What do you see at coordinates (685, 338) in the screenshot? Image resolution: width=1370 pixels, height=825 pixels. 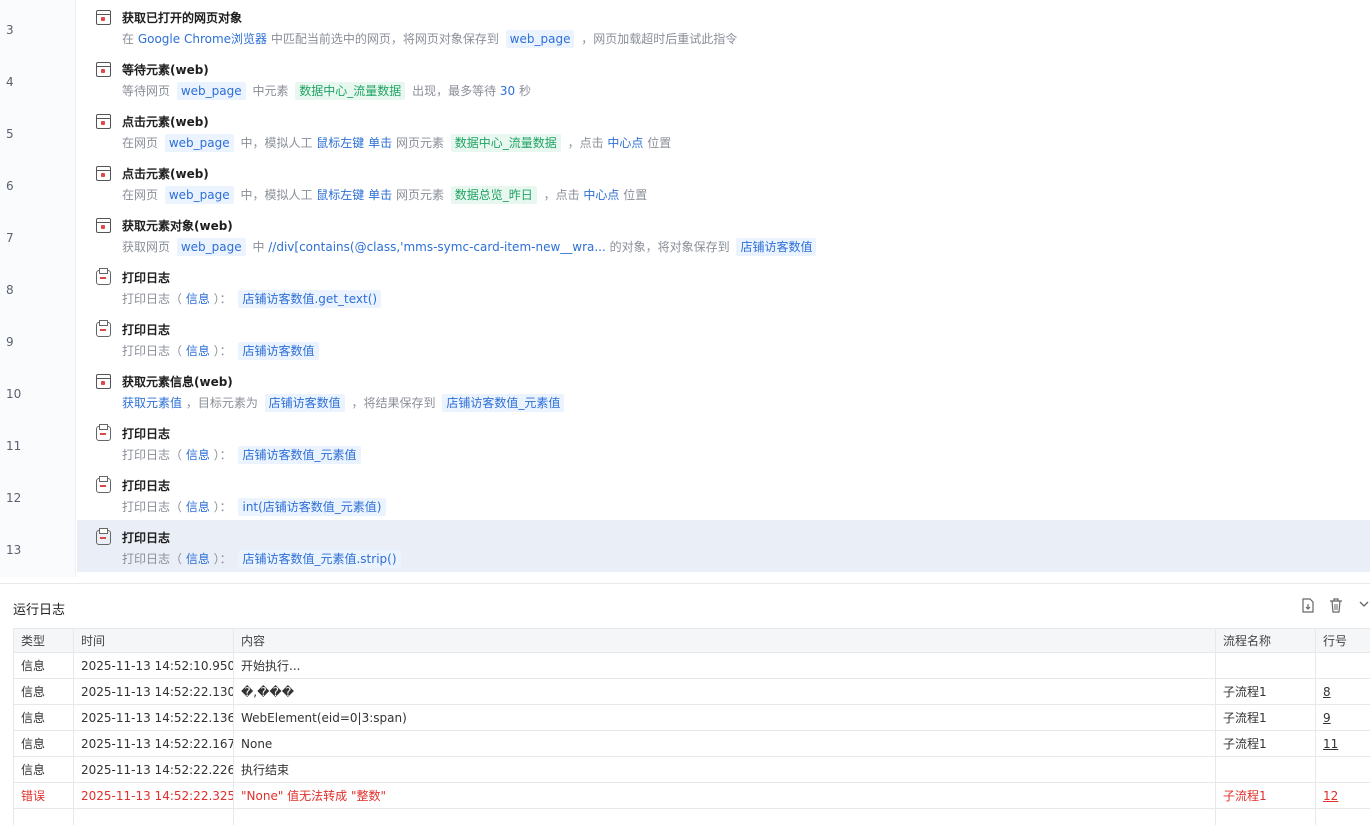 I see `flow-step: 9 打印日志 打印日志（ 信息 ）： 店铺访客数值` at bounding box center [685, 338].